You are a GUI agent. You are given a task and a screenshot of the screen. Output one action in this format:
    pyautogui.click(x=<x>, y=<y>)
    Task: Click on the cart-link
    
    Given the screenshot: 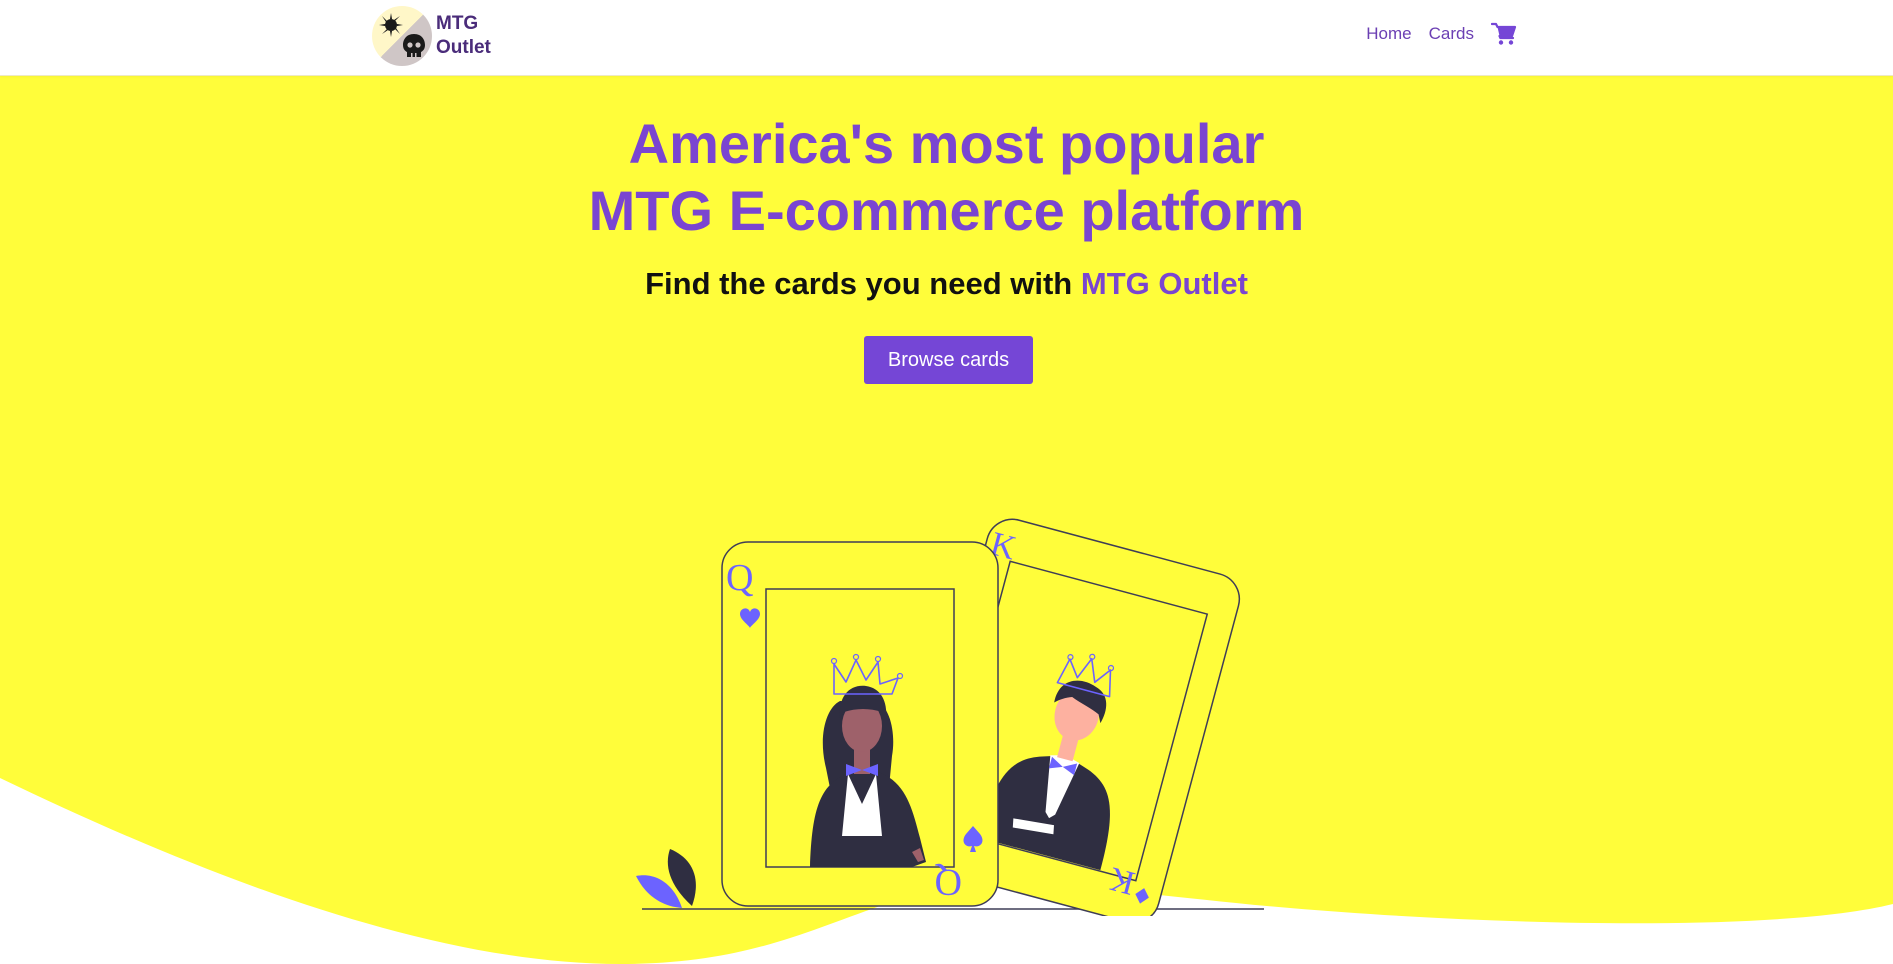 What is the action you would take?
    pyautogui.click(x=1504, y=34)
    